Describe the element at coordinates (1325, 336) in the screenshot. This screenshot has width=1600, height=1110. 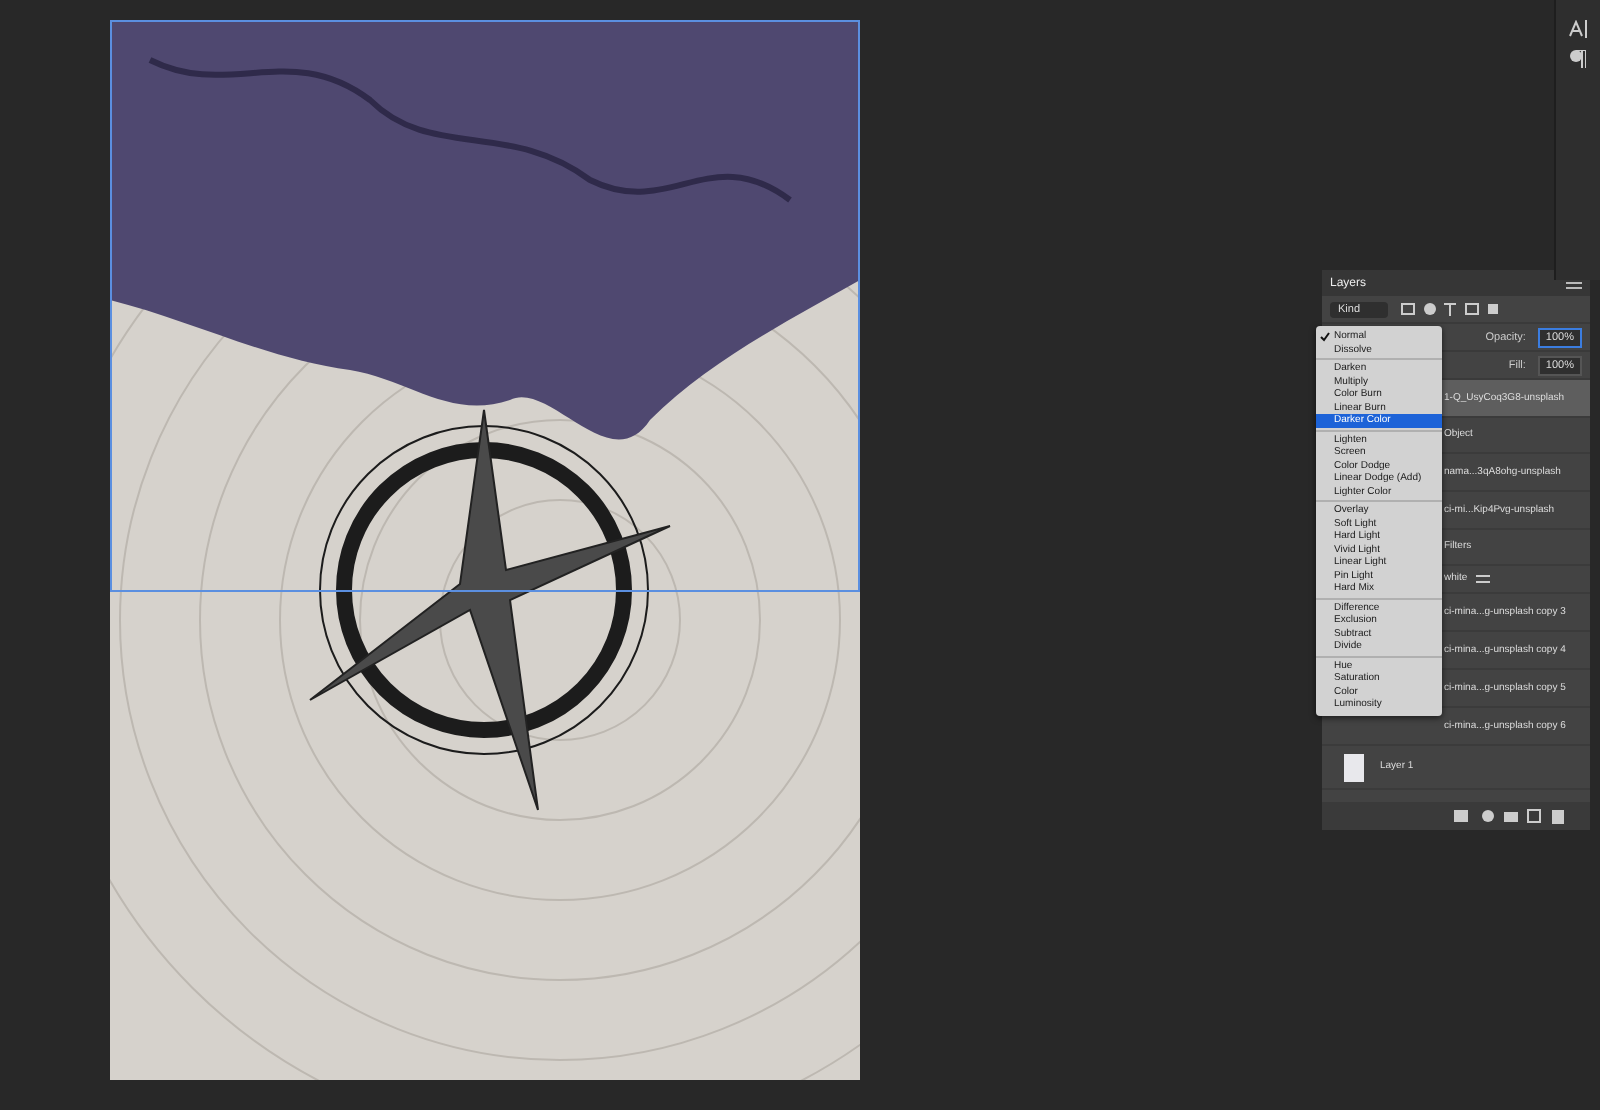
I see `checkmark-icon` at that location.